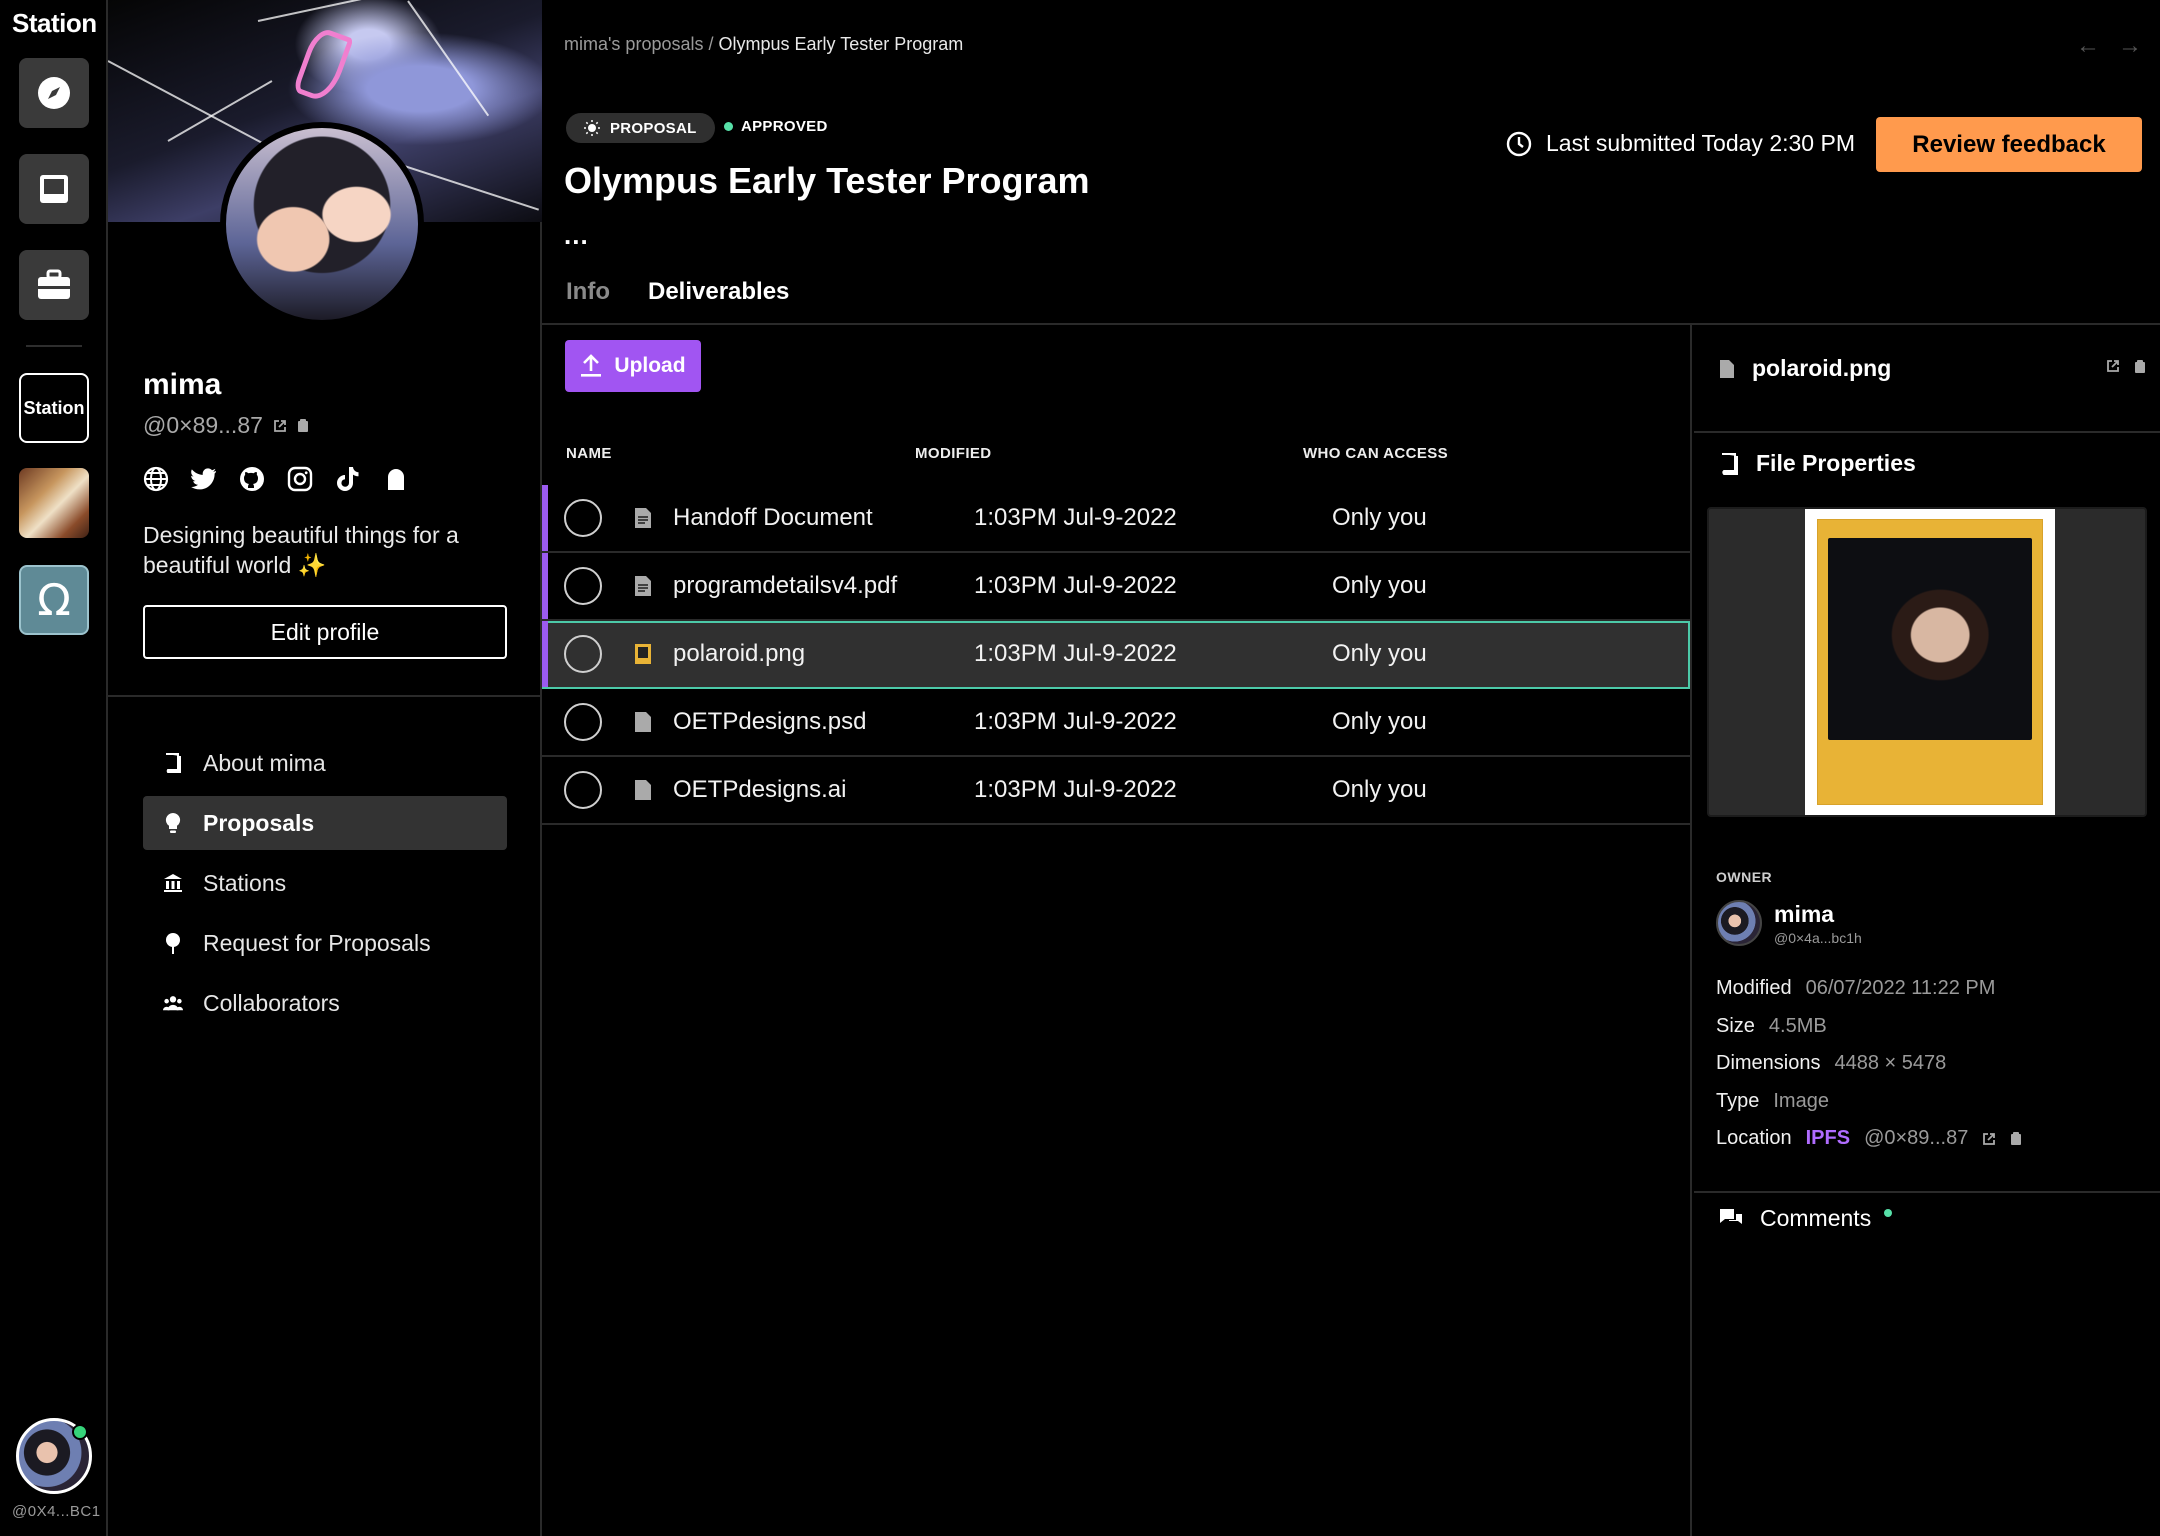 Image resolution: width=2160 pixels, height=1536 pixels. Describe the element at coordinates (1754, 1138) in the screenshot. I see `prop-key: Location` at that location.